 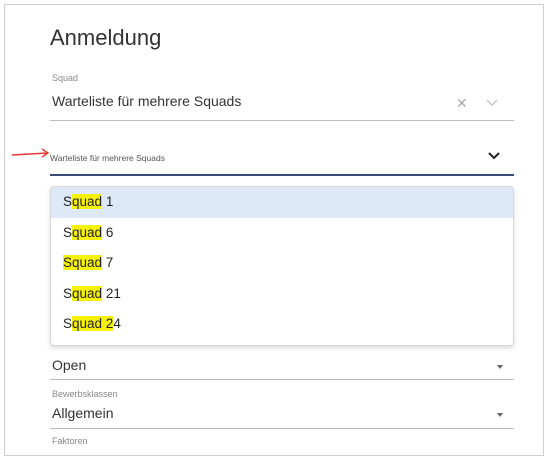 What do you see at coordinates (282, 428) in the screenshot?
I see `class-underline` at bounding box center [282, 428].